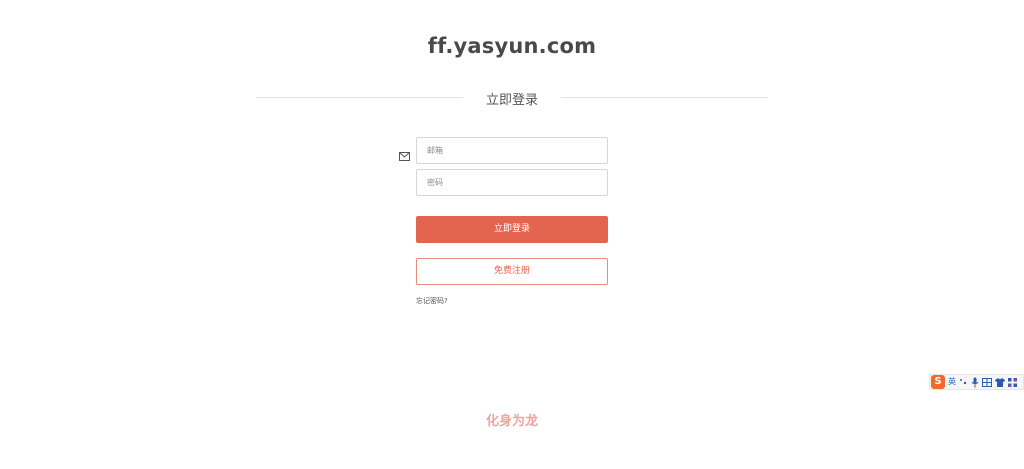 The image size is (1024, 469). What do you see at coordinates (1012, 382) in the screenshot?
I see `grid-icon` at bounding box center [1012, 382].